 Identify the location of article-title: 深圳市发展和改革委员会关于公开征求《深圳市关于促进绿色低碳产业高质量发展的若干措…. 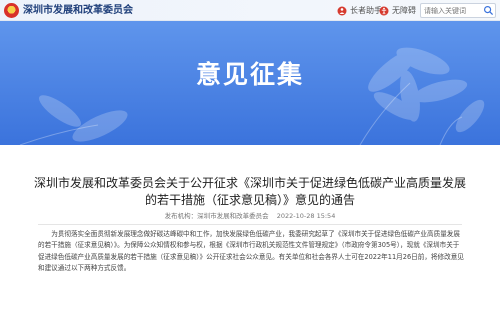
(249, 191).